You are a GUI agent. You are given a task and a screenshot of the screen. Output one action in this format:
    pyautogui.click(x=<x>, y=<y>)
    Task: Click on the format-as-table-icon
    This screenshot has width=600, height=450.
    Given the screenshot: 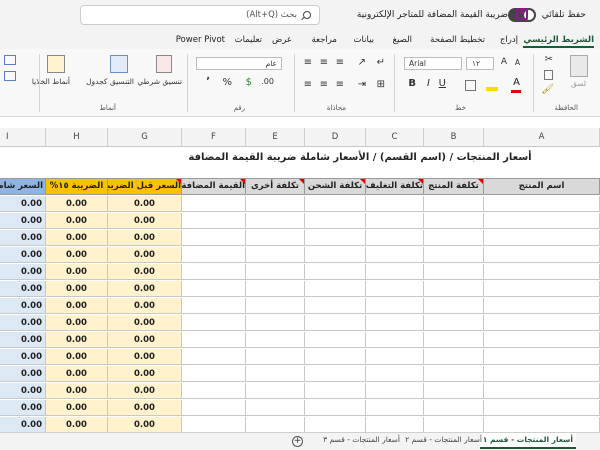 What is the action you would take?
    pyautogui.click(x=119, y=64)
    